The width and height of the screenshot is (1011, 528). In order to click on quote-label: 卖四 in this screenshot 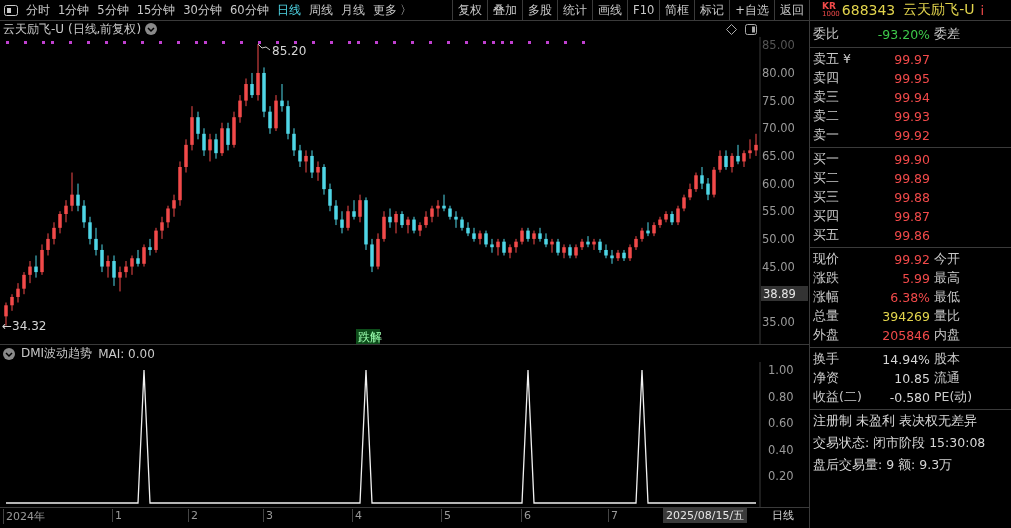, I will do `click(826, 78)`.